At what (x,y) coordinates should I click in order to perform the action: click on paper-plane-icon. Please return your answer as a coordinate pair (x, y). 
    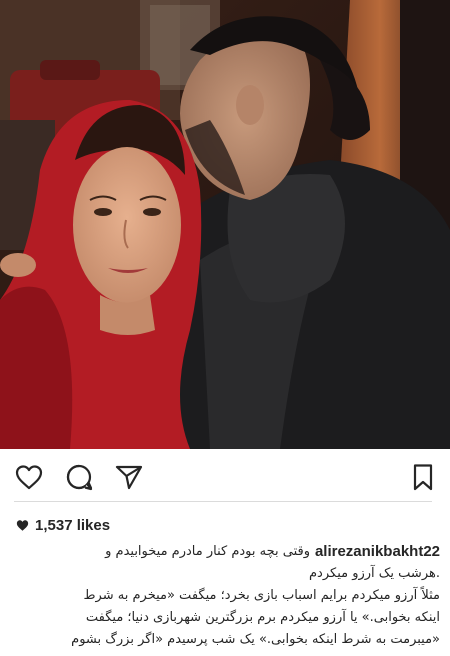
    Looking at the image, I should click on (129, 477).